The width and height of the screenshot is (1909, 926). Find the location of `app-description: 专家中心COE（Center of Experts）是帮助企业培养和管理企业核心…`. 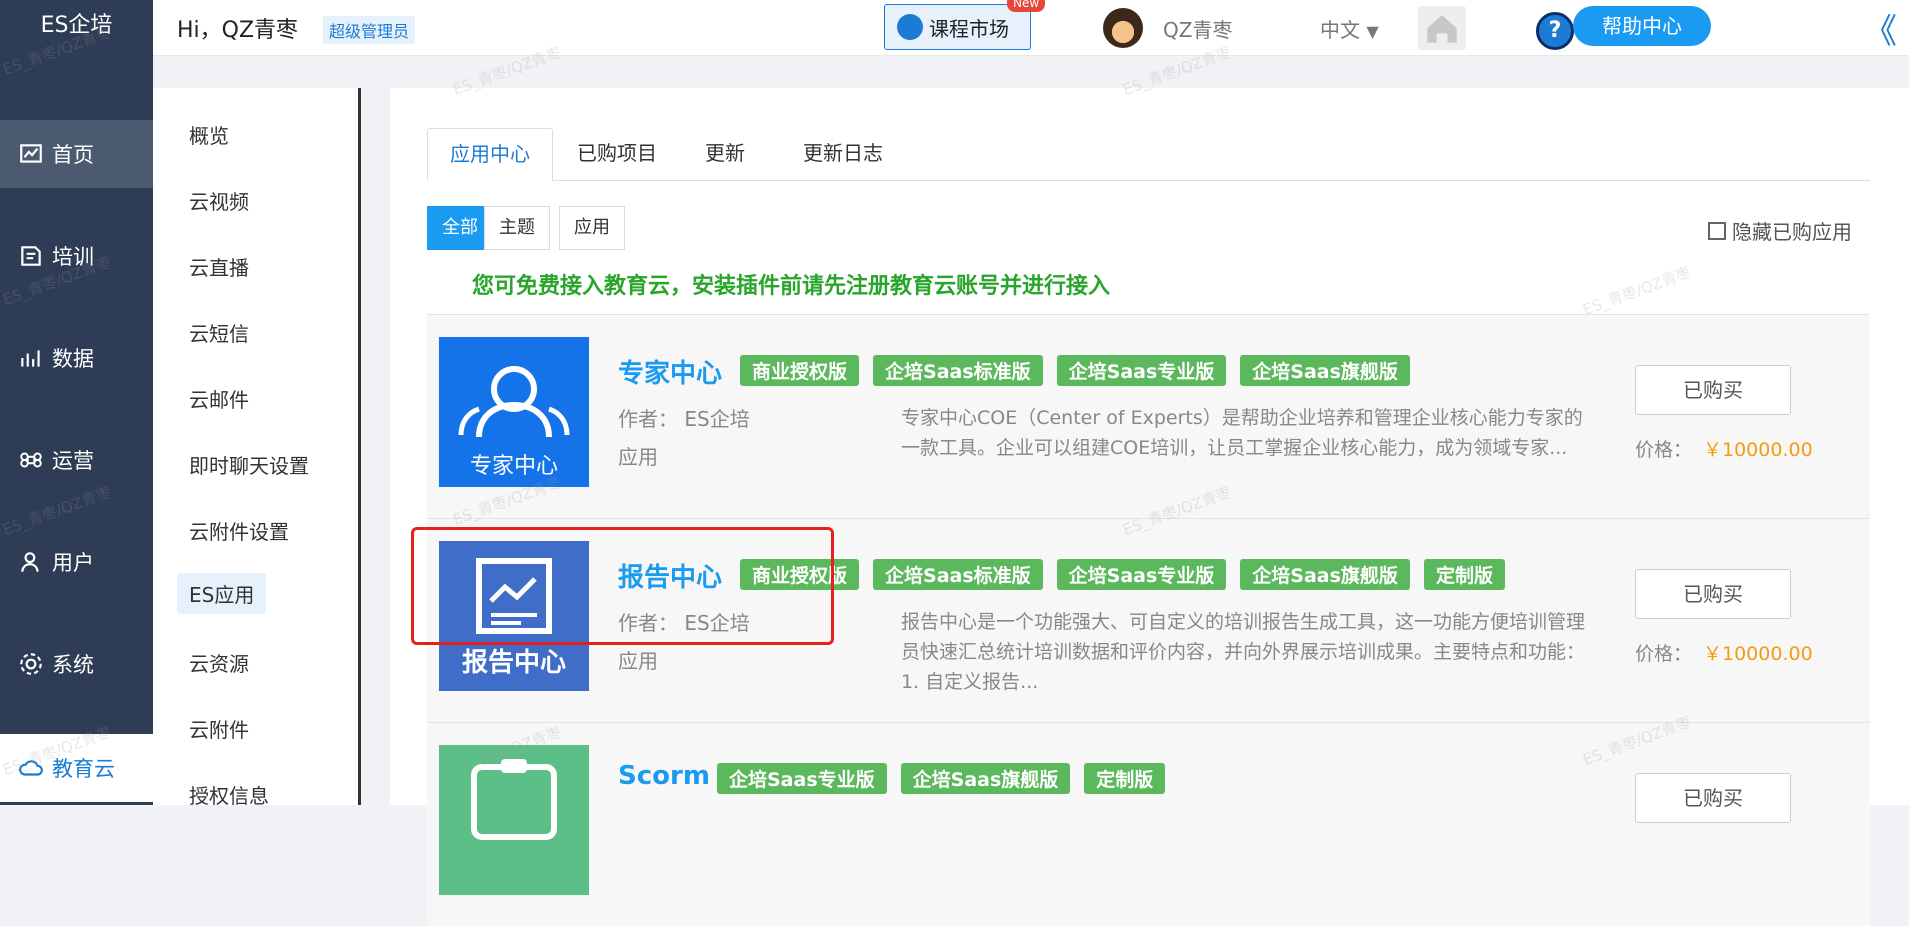

app-description: 专家中心COE（Center of Experts）是帮助企业培养和管理企业核心… is located at coordinates (1242, 433).